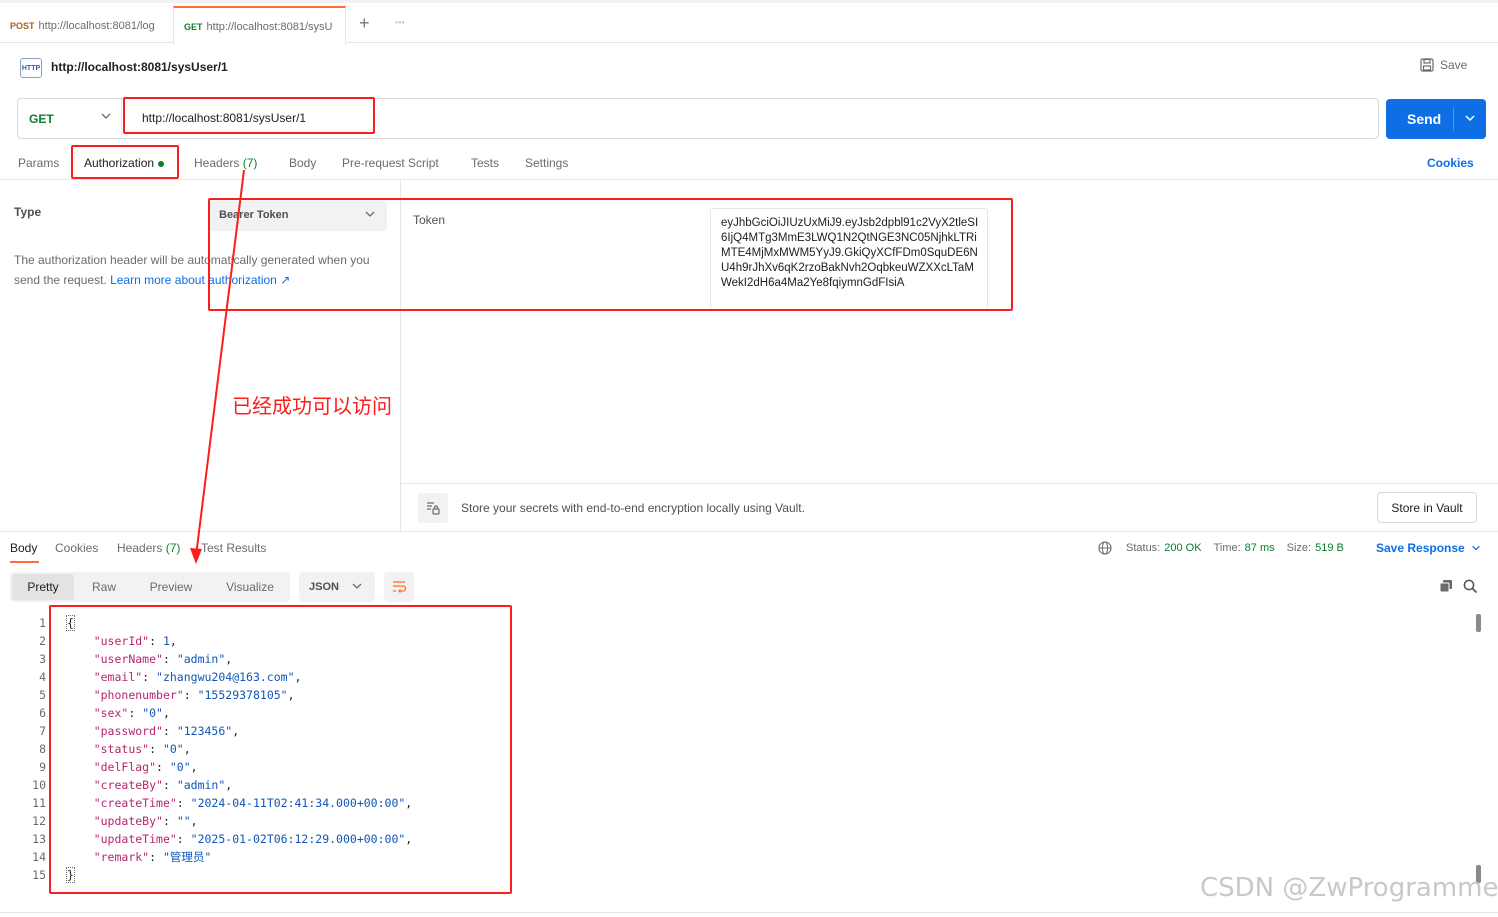  What do you see at coordinates (400, 22) in the screenshot?
I see `more-tabs-icon: ◦◦◦` at bounding box center [400, 22].